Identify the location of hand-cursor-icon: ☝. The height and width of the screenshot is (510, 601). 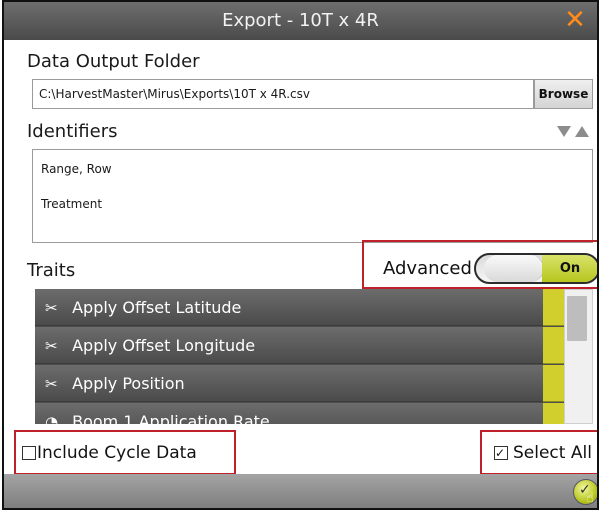
(590, 498).